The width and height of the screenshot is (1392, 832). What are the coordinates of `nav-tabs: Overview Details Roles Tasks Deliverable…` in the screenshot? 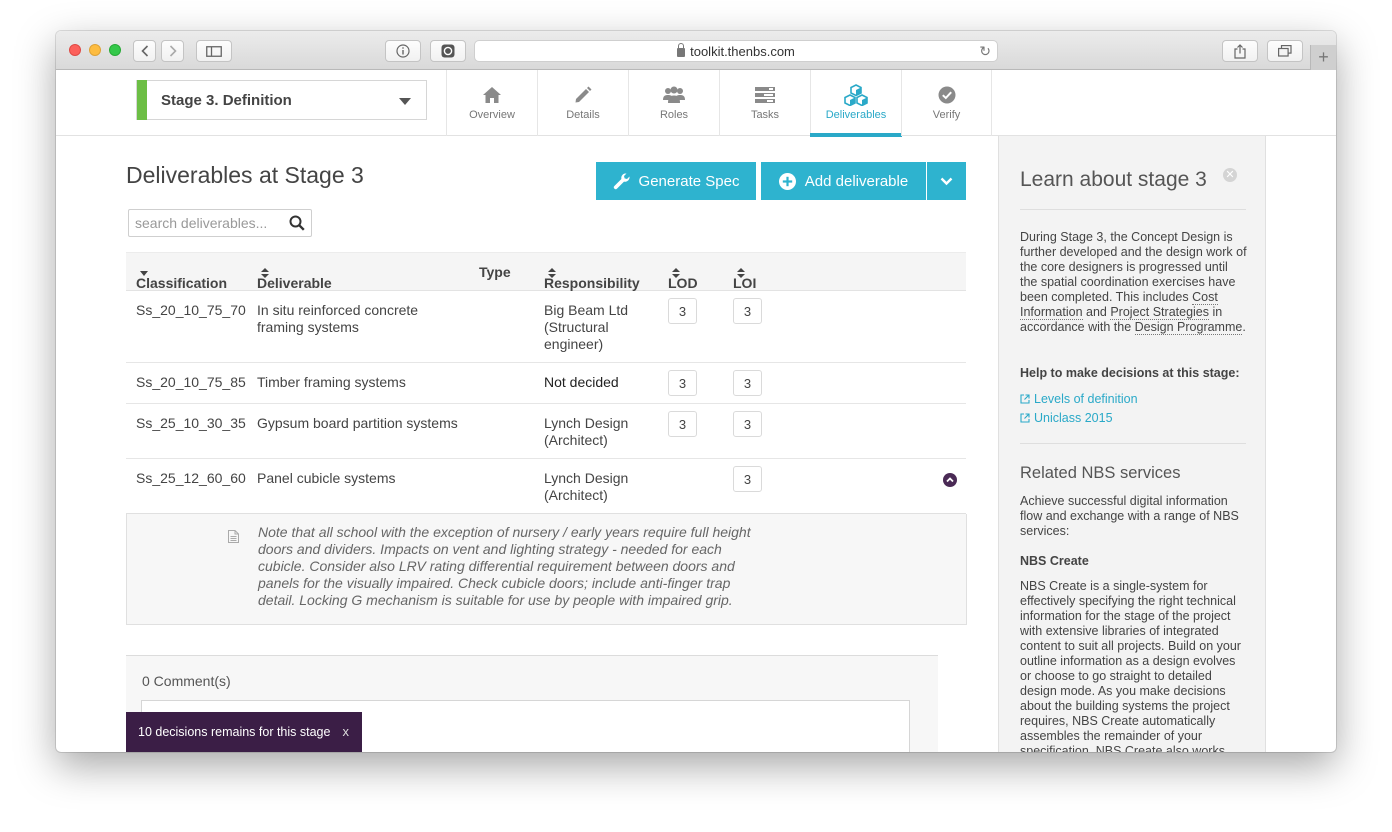 It's located at (719, 103).